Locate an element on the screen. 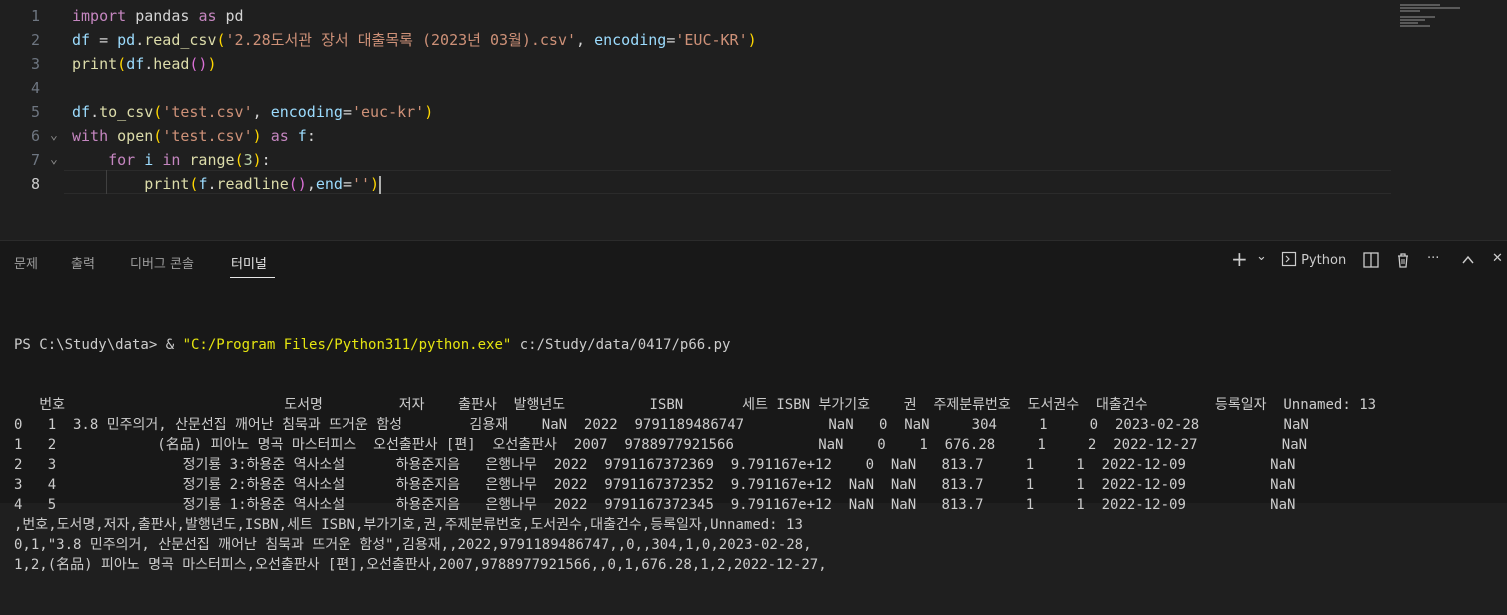 The height and width of the screenshot is (615, 1507). terminal-name: Python is located at coordinates (1324, 260).